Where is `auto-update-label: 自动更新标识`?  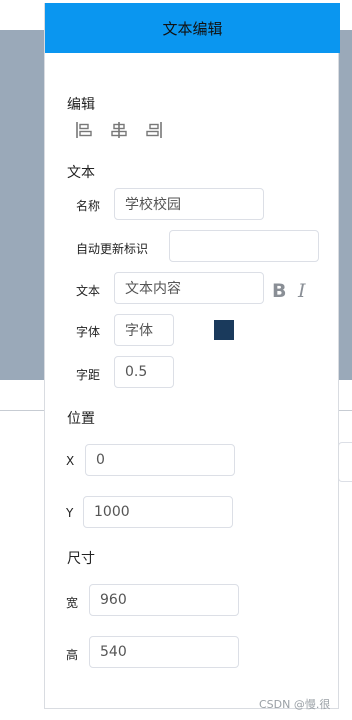 auto-update-label: 自动更新标识 is located at coordinates (112, 249).